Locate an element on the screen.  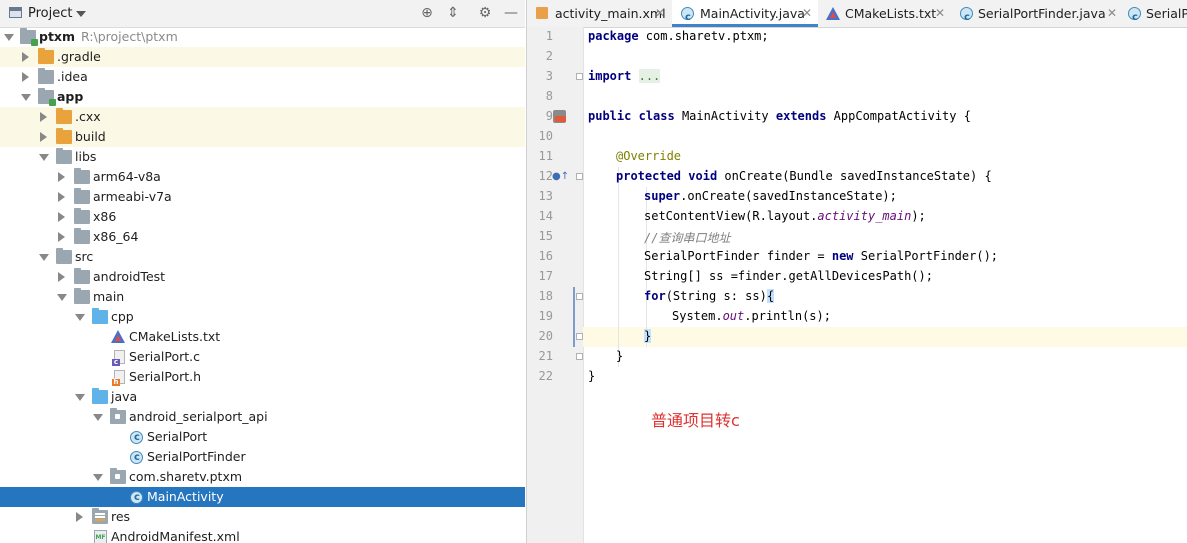
tree-item-src: src is located at coordinates (262, 257).